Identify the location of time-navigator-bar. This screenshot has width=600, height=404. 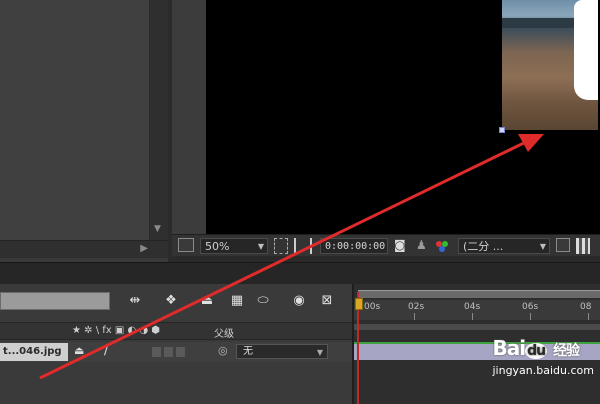
(479, 294).